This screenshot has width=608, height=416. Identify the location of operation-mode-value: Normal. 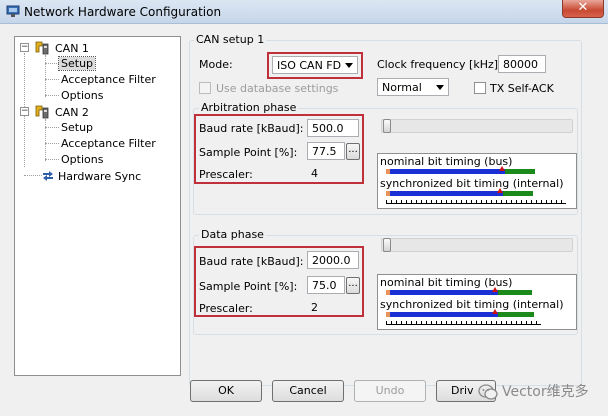
(402, 87).